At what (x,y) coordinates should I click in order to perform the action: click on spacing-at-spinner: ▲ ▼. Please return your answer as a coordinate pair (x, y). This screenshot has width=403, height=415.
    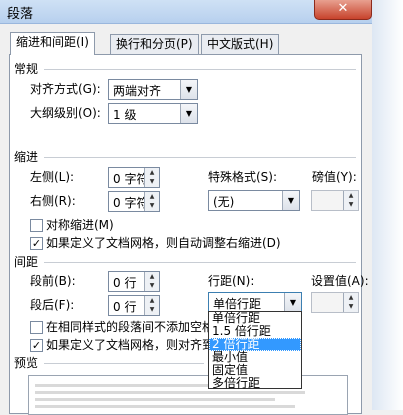
    Looking at the image, I should click on (335, 302).